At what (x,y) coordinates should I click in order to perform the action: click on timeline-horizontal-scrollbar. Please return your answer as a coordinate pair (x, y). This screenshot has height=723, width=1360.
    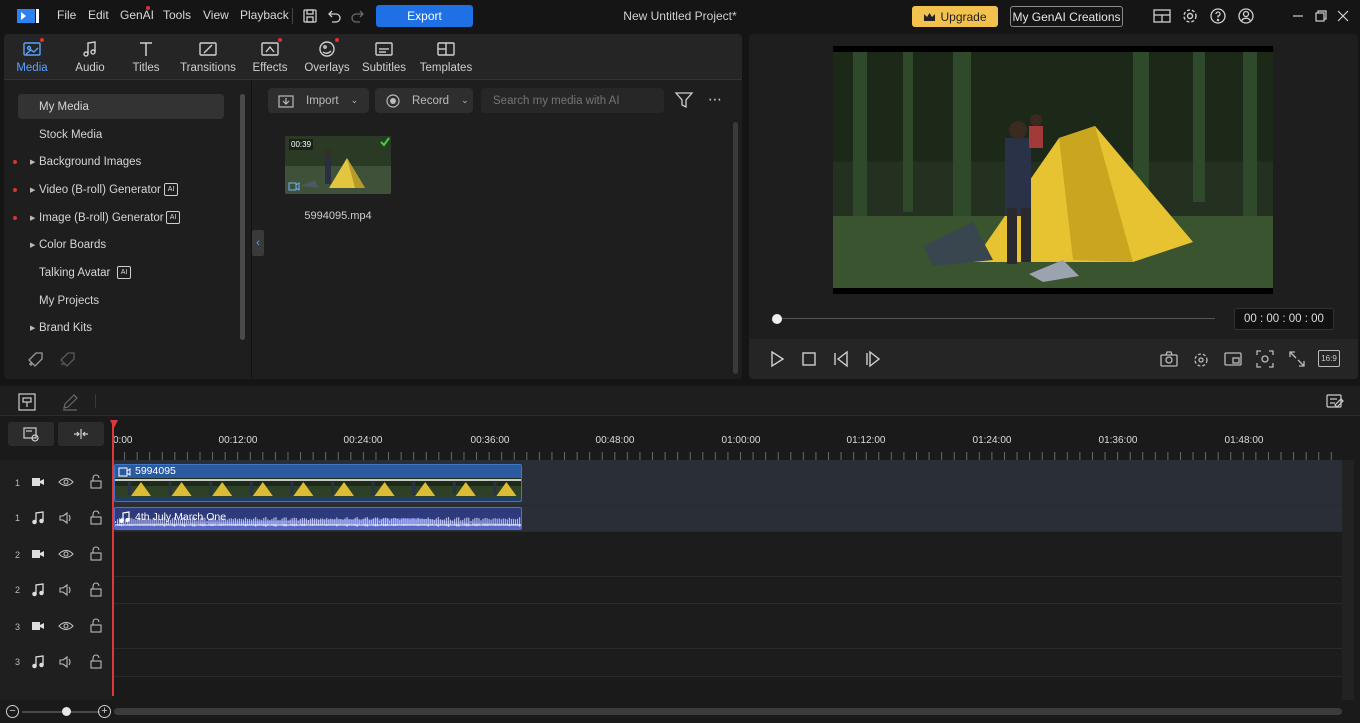
    Looking at the image, I should click on (728, 711).